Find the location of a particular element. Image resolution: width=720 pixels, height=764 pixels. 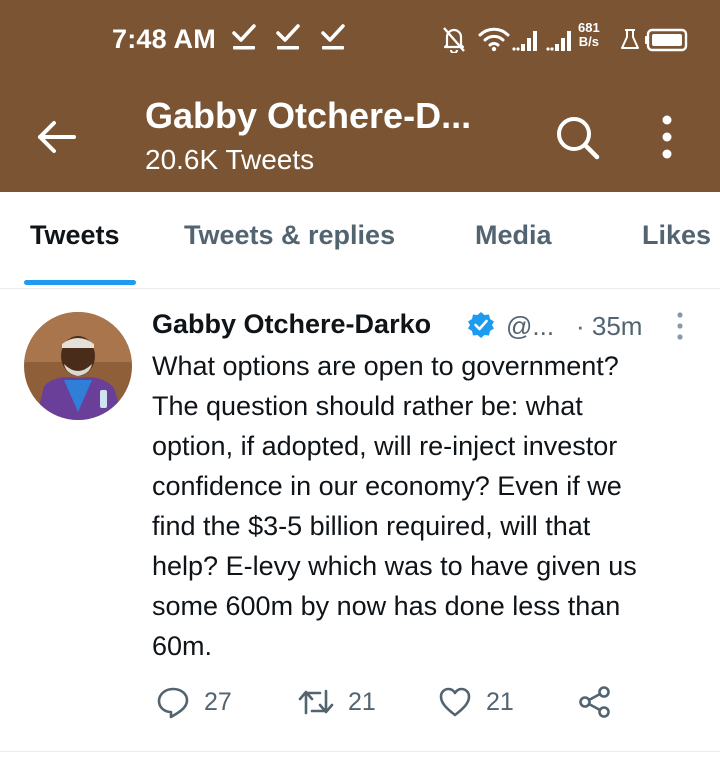

tab-media: Media is located at coordinates (513, 235).